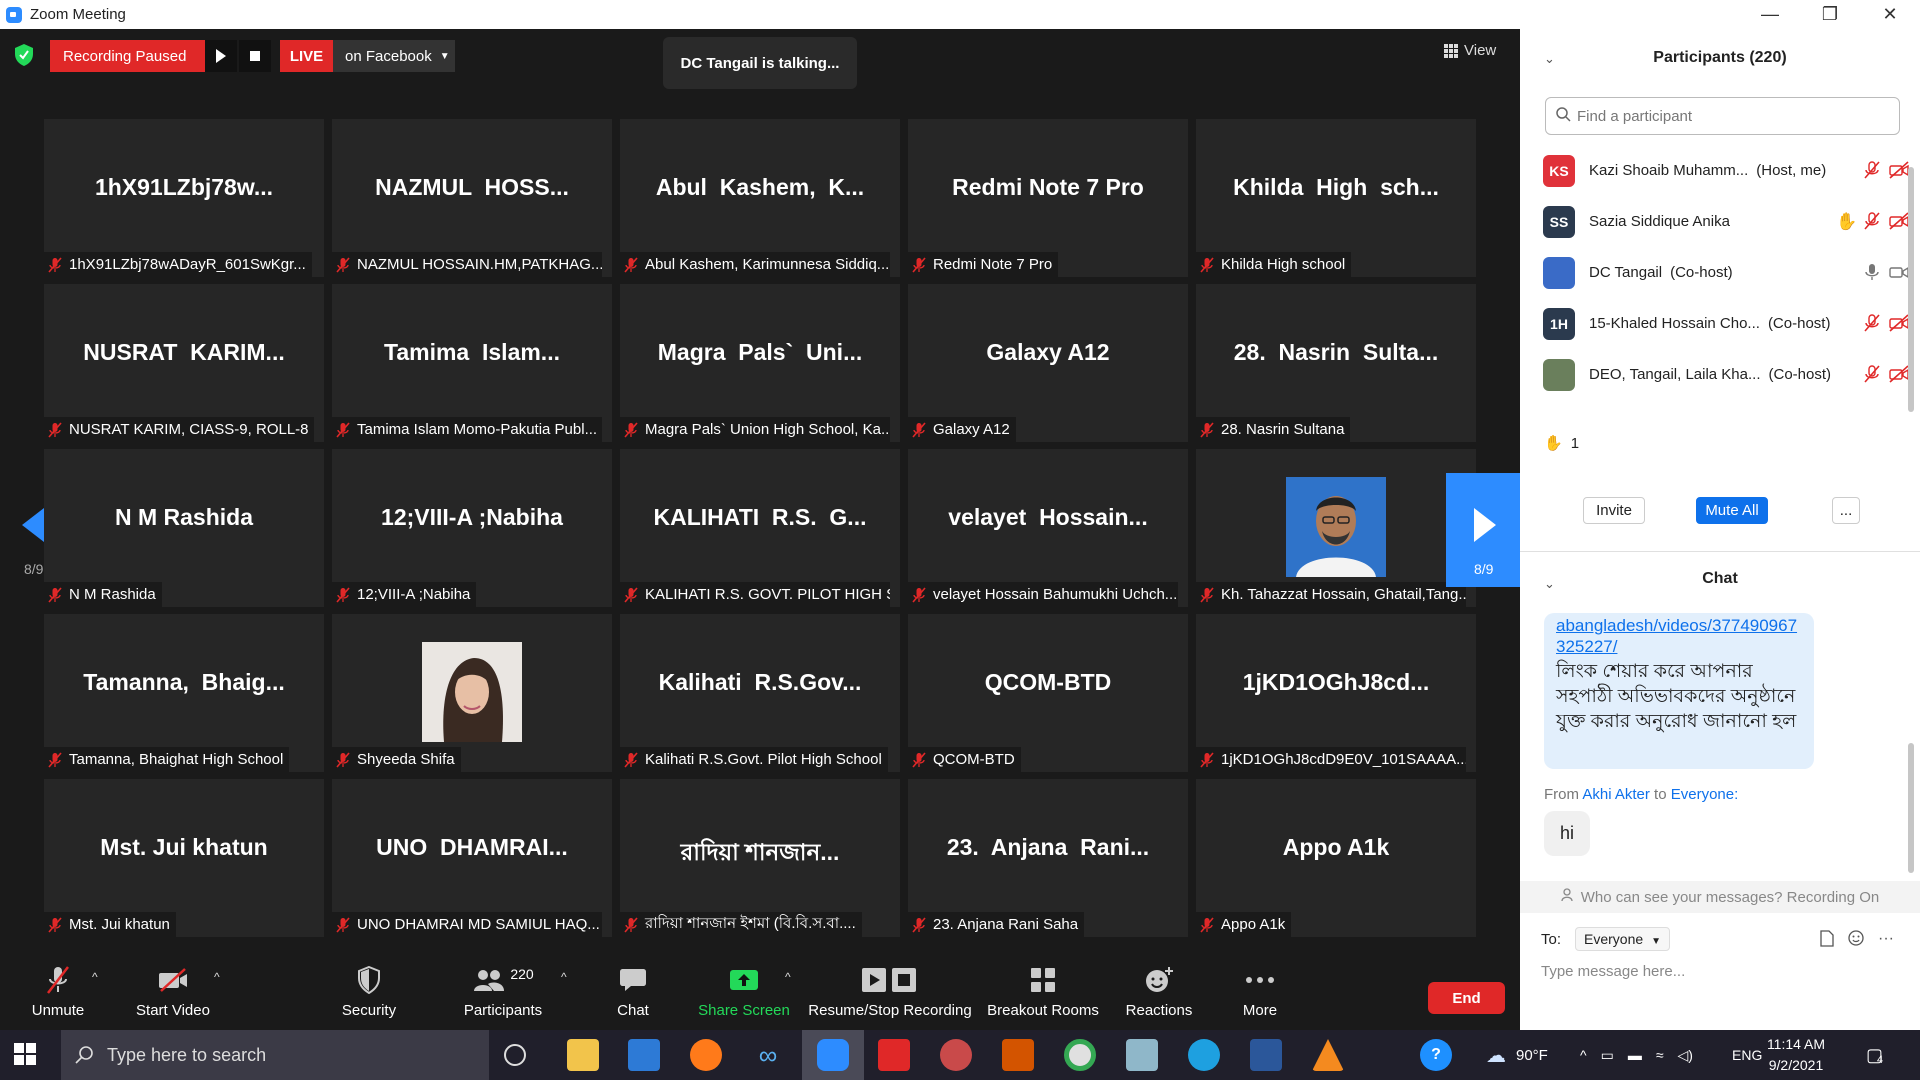 The height and width of the screenshot is (1080, 1920). I want to click on video-tile: Redmi Note 7 Pro Redmi Note 7 Pro, so click(1048, 198).